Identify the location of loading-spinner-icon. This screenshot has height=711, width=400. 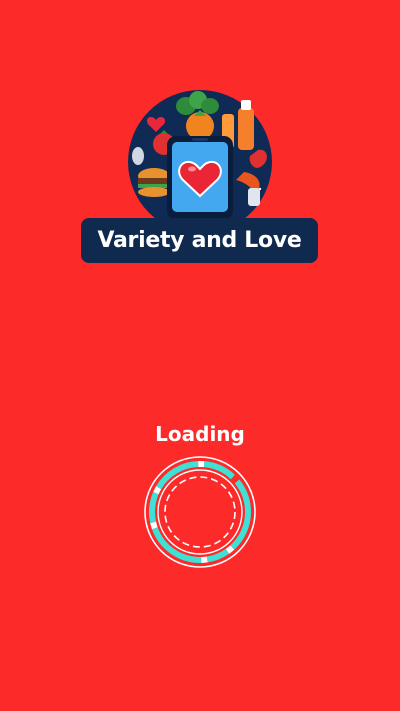
(200, 512).